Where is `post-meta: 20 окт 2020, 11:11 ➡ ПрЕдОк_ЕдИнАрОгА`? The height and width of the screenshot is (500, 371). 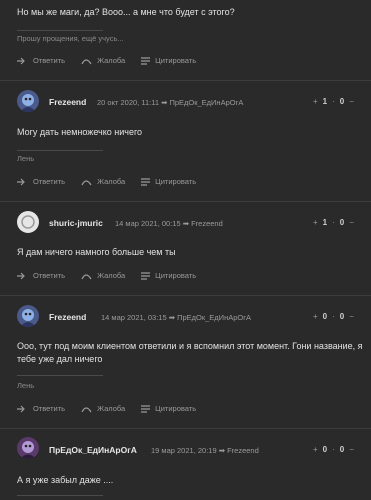 post-meta: 20 окт 2020, 11:11 ➡ ПрЕдОк_ЕдИнАрОгА is located at coordinates (170, 102).